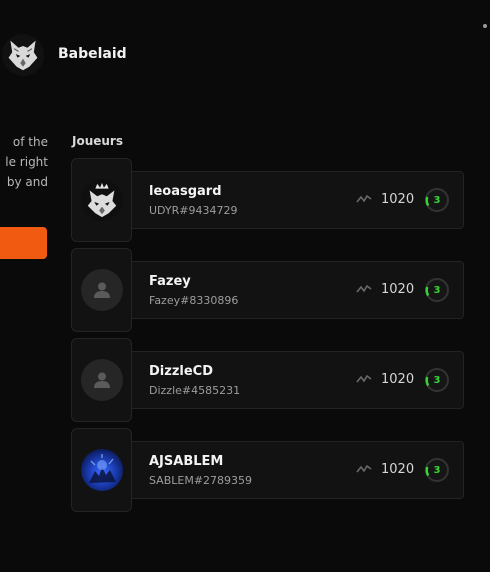 The width and height of the screenshot is (490, 572). What do you see at coordinates (194, 300) in the screenshot?
I see `player-tag: Fazey#8330896` at bounding box center [194, 300].